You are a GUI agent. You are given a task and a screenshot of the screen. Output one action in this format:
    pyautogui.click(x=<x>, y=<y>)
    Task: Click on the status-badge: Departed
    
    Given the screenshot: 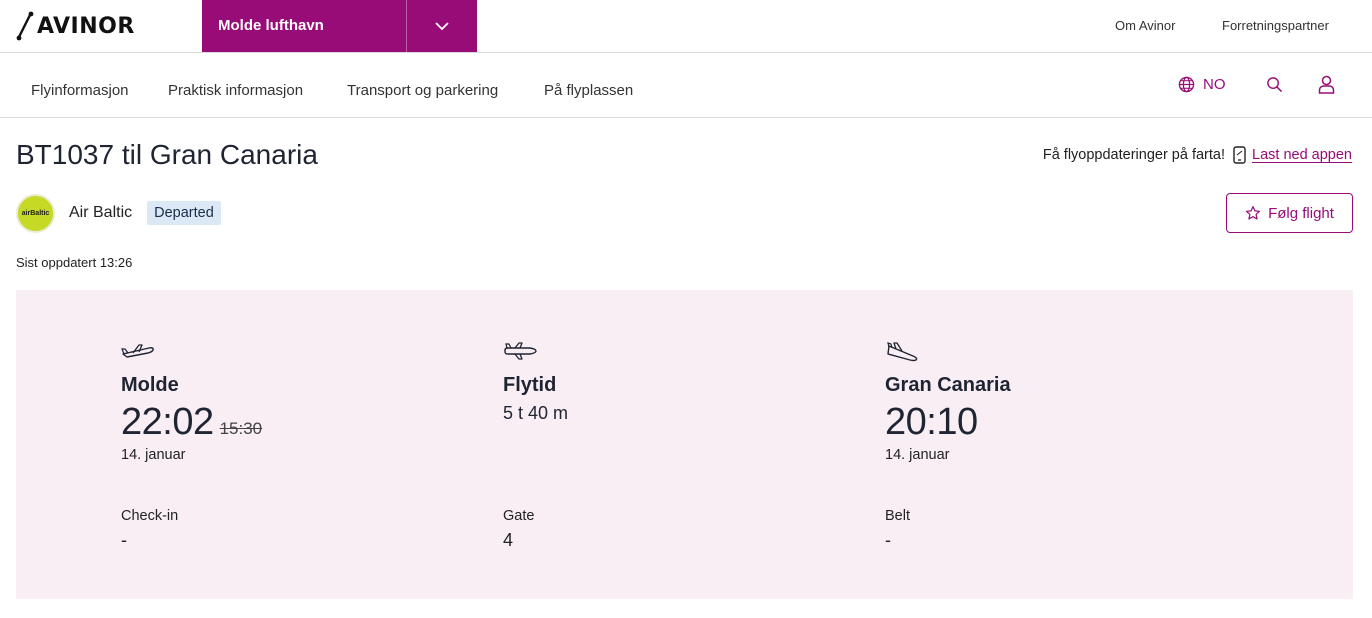 What is the action you would take?
    pyautogui.click(x=184, y=213)
    